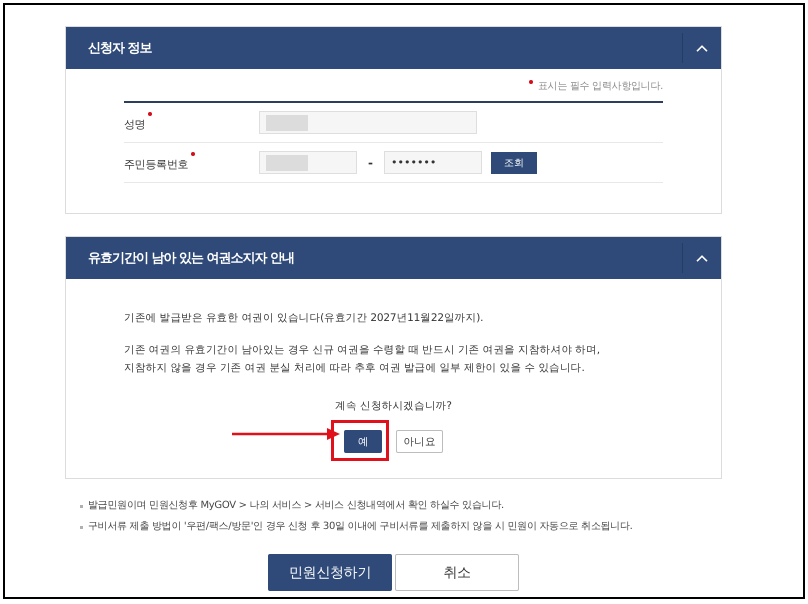 The height and width of the screenshot is (604, 808). I want to click on notice-paragraph: 기존 여권의 유효기간이 남아있는 경우 신규 여권을 수령할 때 반드시 기존 여권을 지참하셔야 하며, 지참하지 않을 경우 기존 여권 분실 처리에 따라 추후 여권 발급에 일부 제한이 있을 수 있습니다., so click(362, 359).